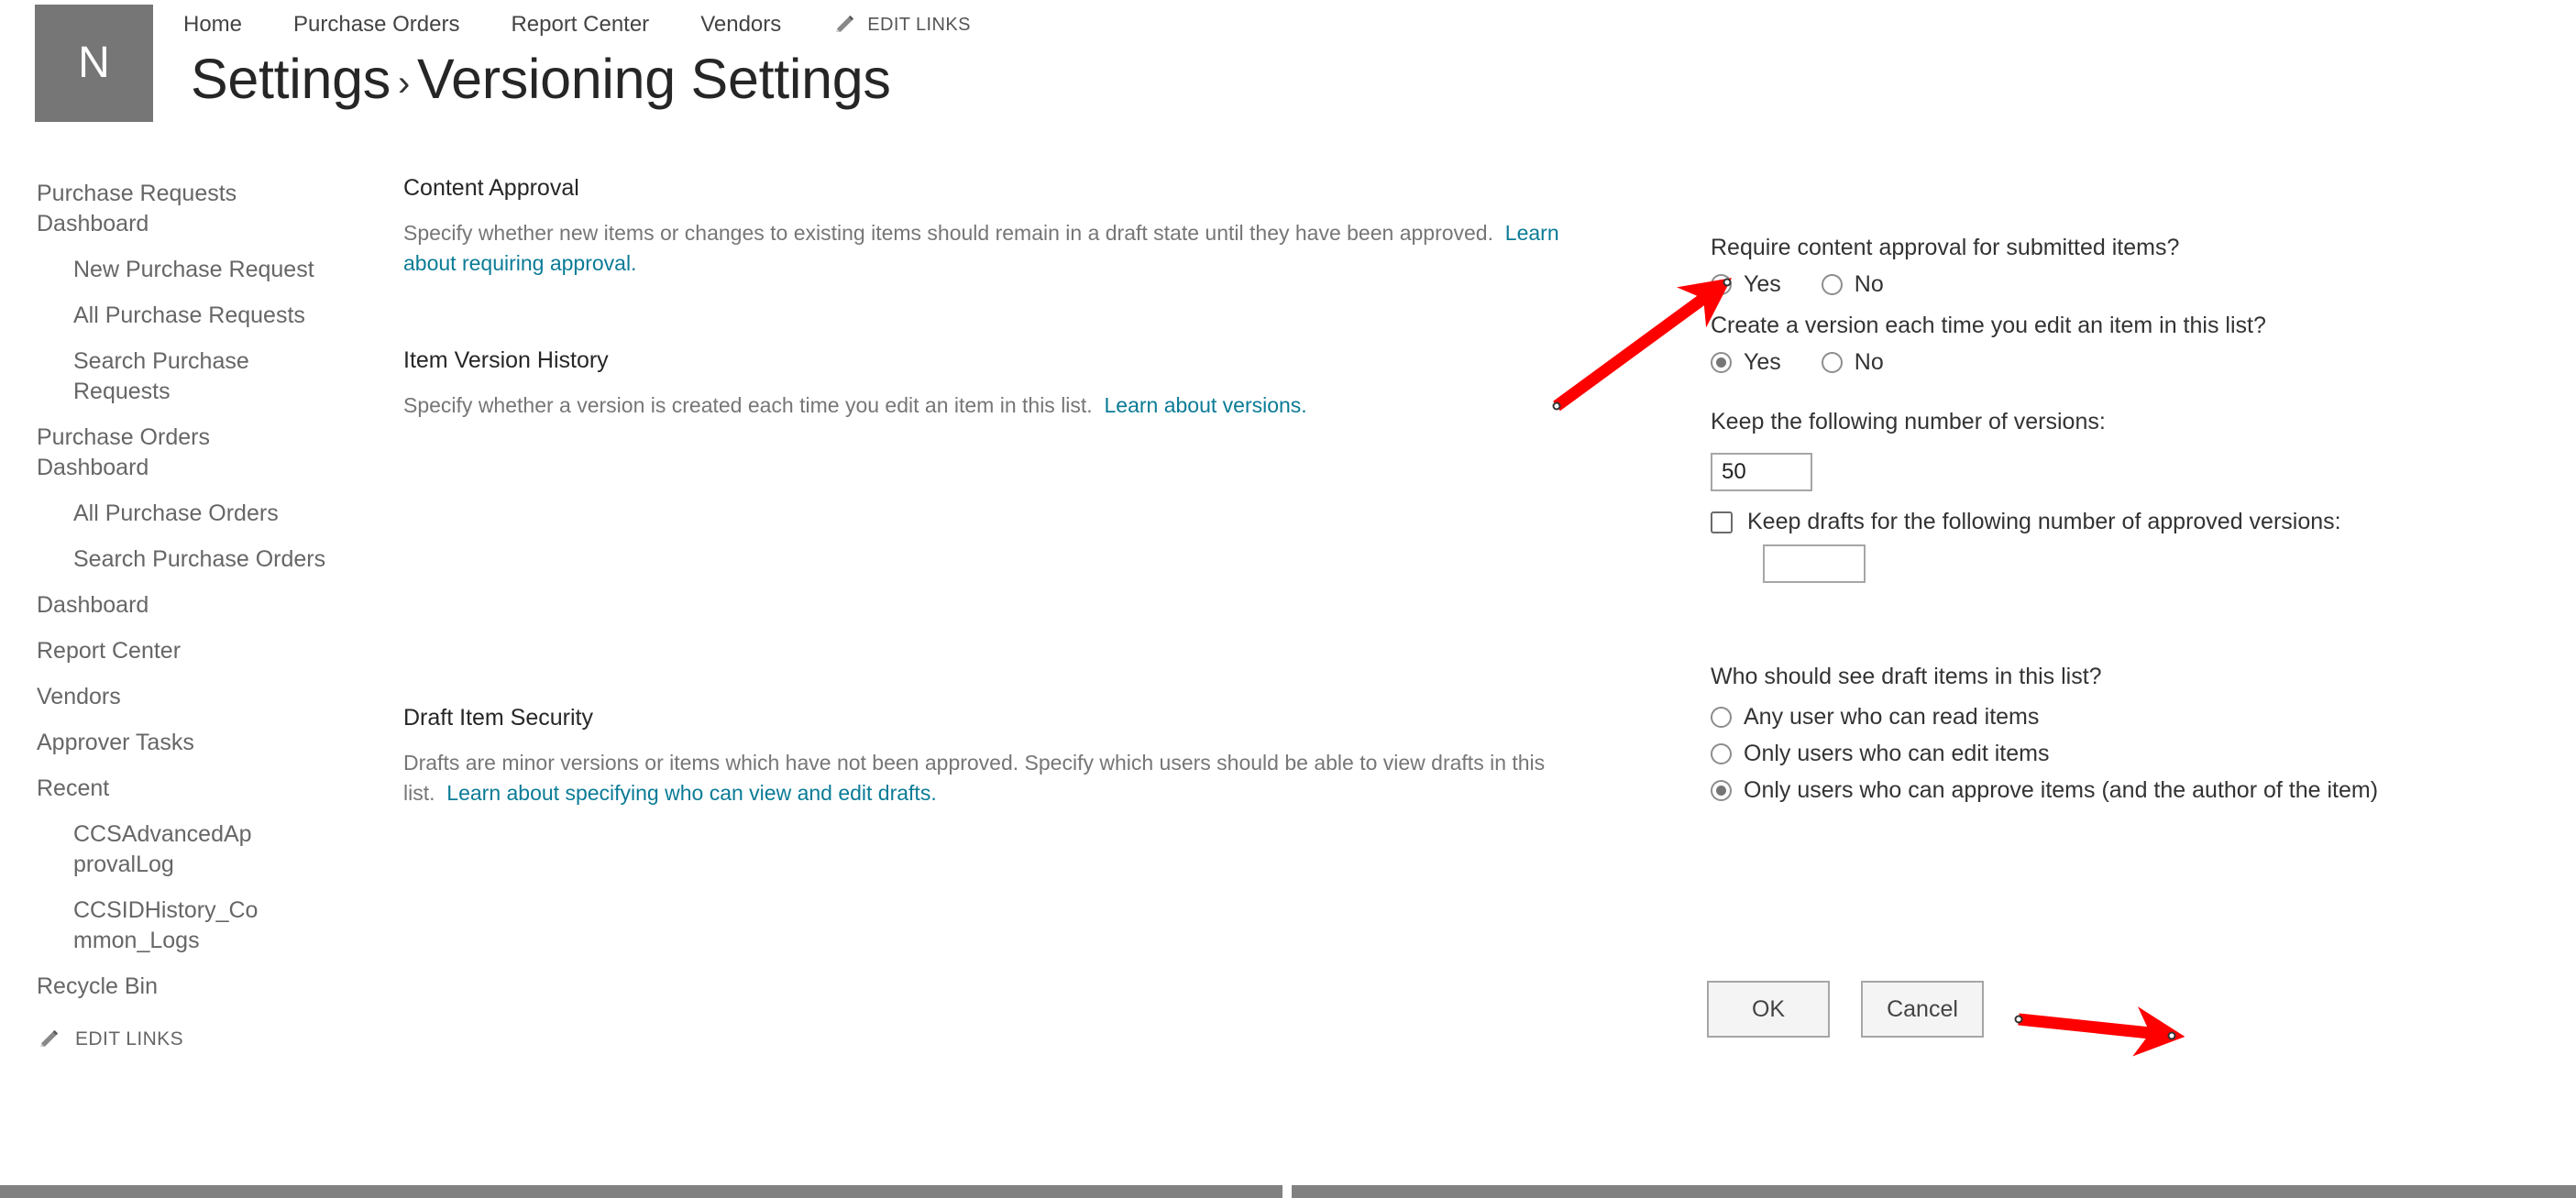 The width and height of the screenshot is (2576, 1198). What do you see at coordinates (220, 559) in the screenshot?
I see `sidebar-item-search-purchase-orders: Search Purchase Orders` at bounding box center [220, 559].